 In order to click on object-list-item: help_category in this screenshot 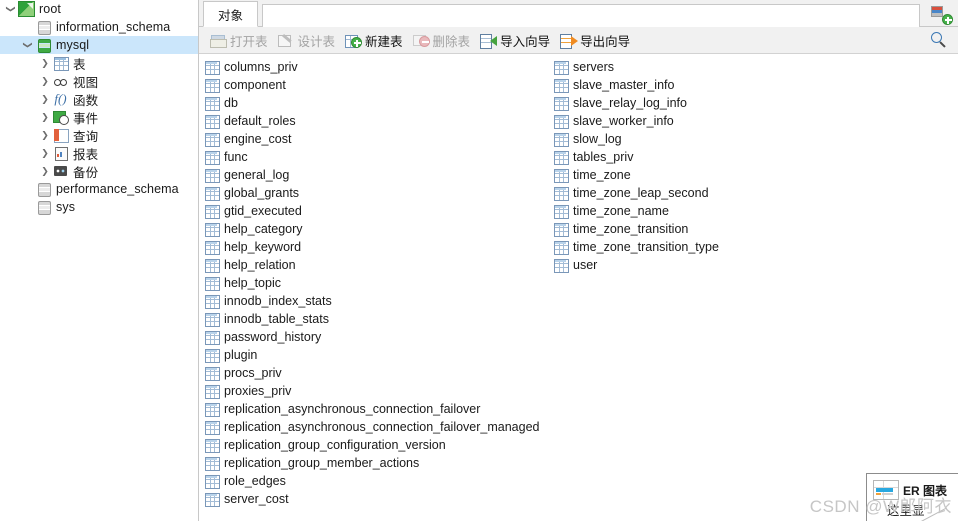, I will do `click(372, 229)`.